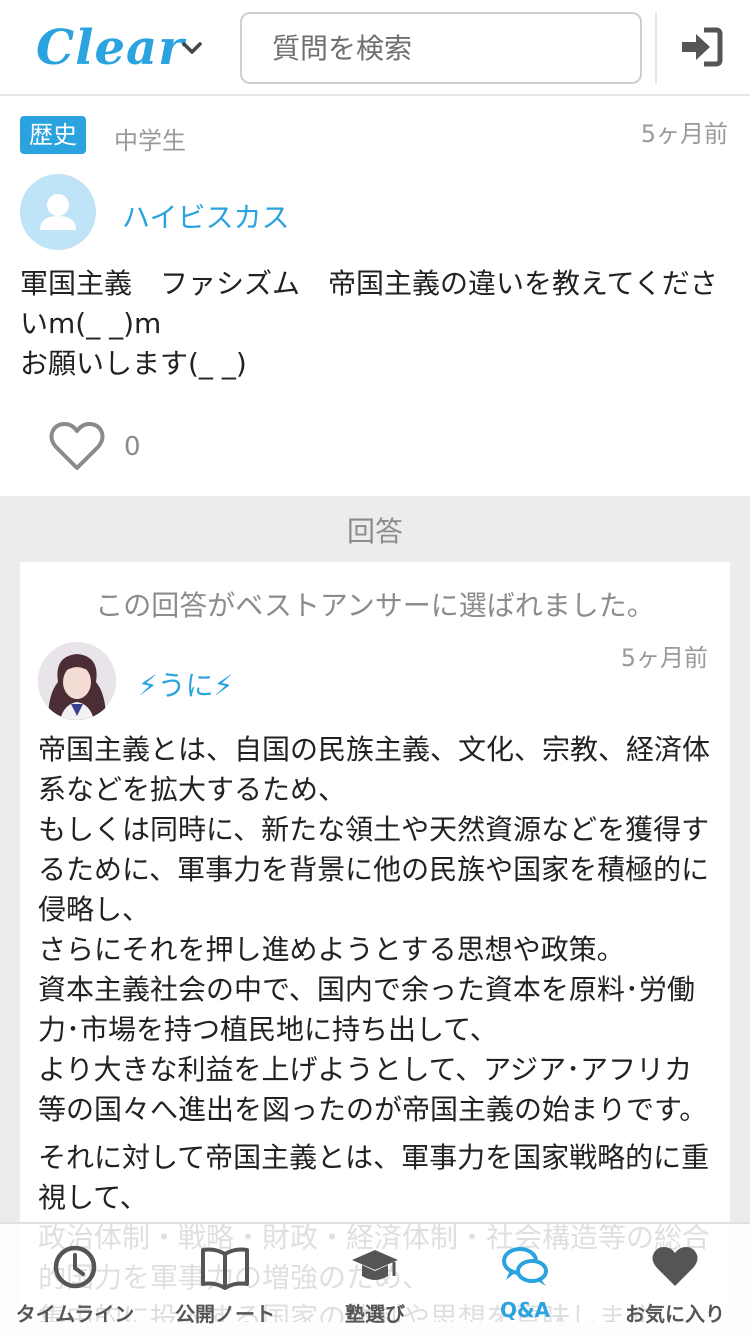  I want to click on app-header: Clear, so click(375, 48).